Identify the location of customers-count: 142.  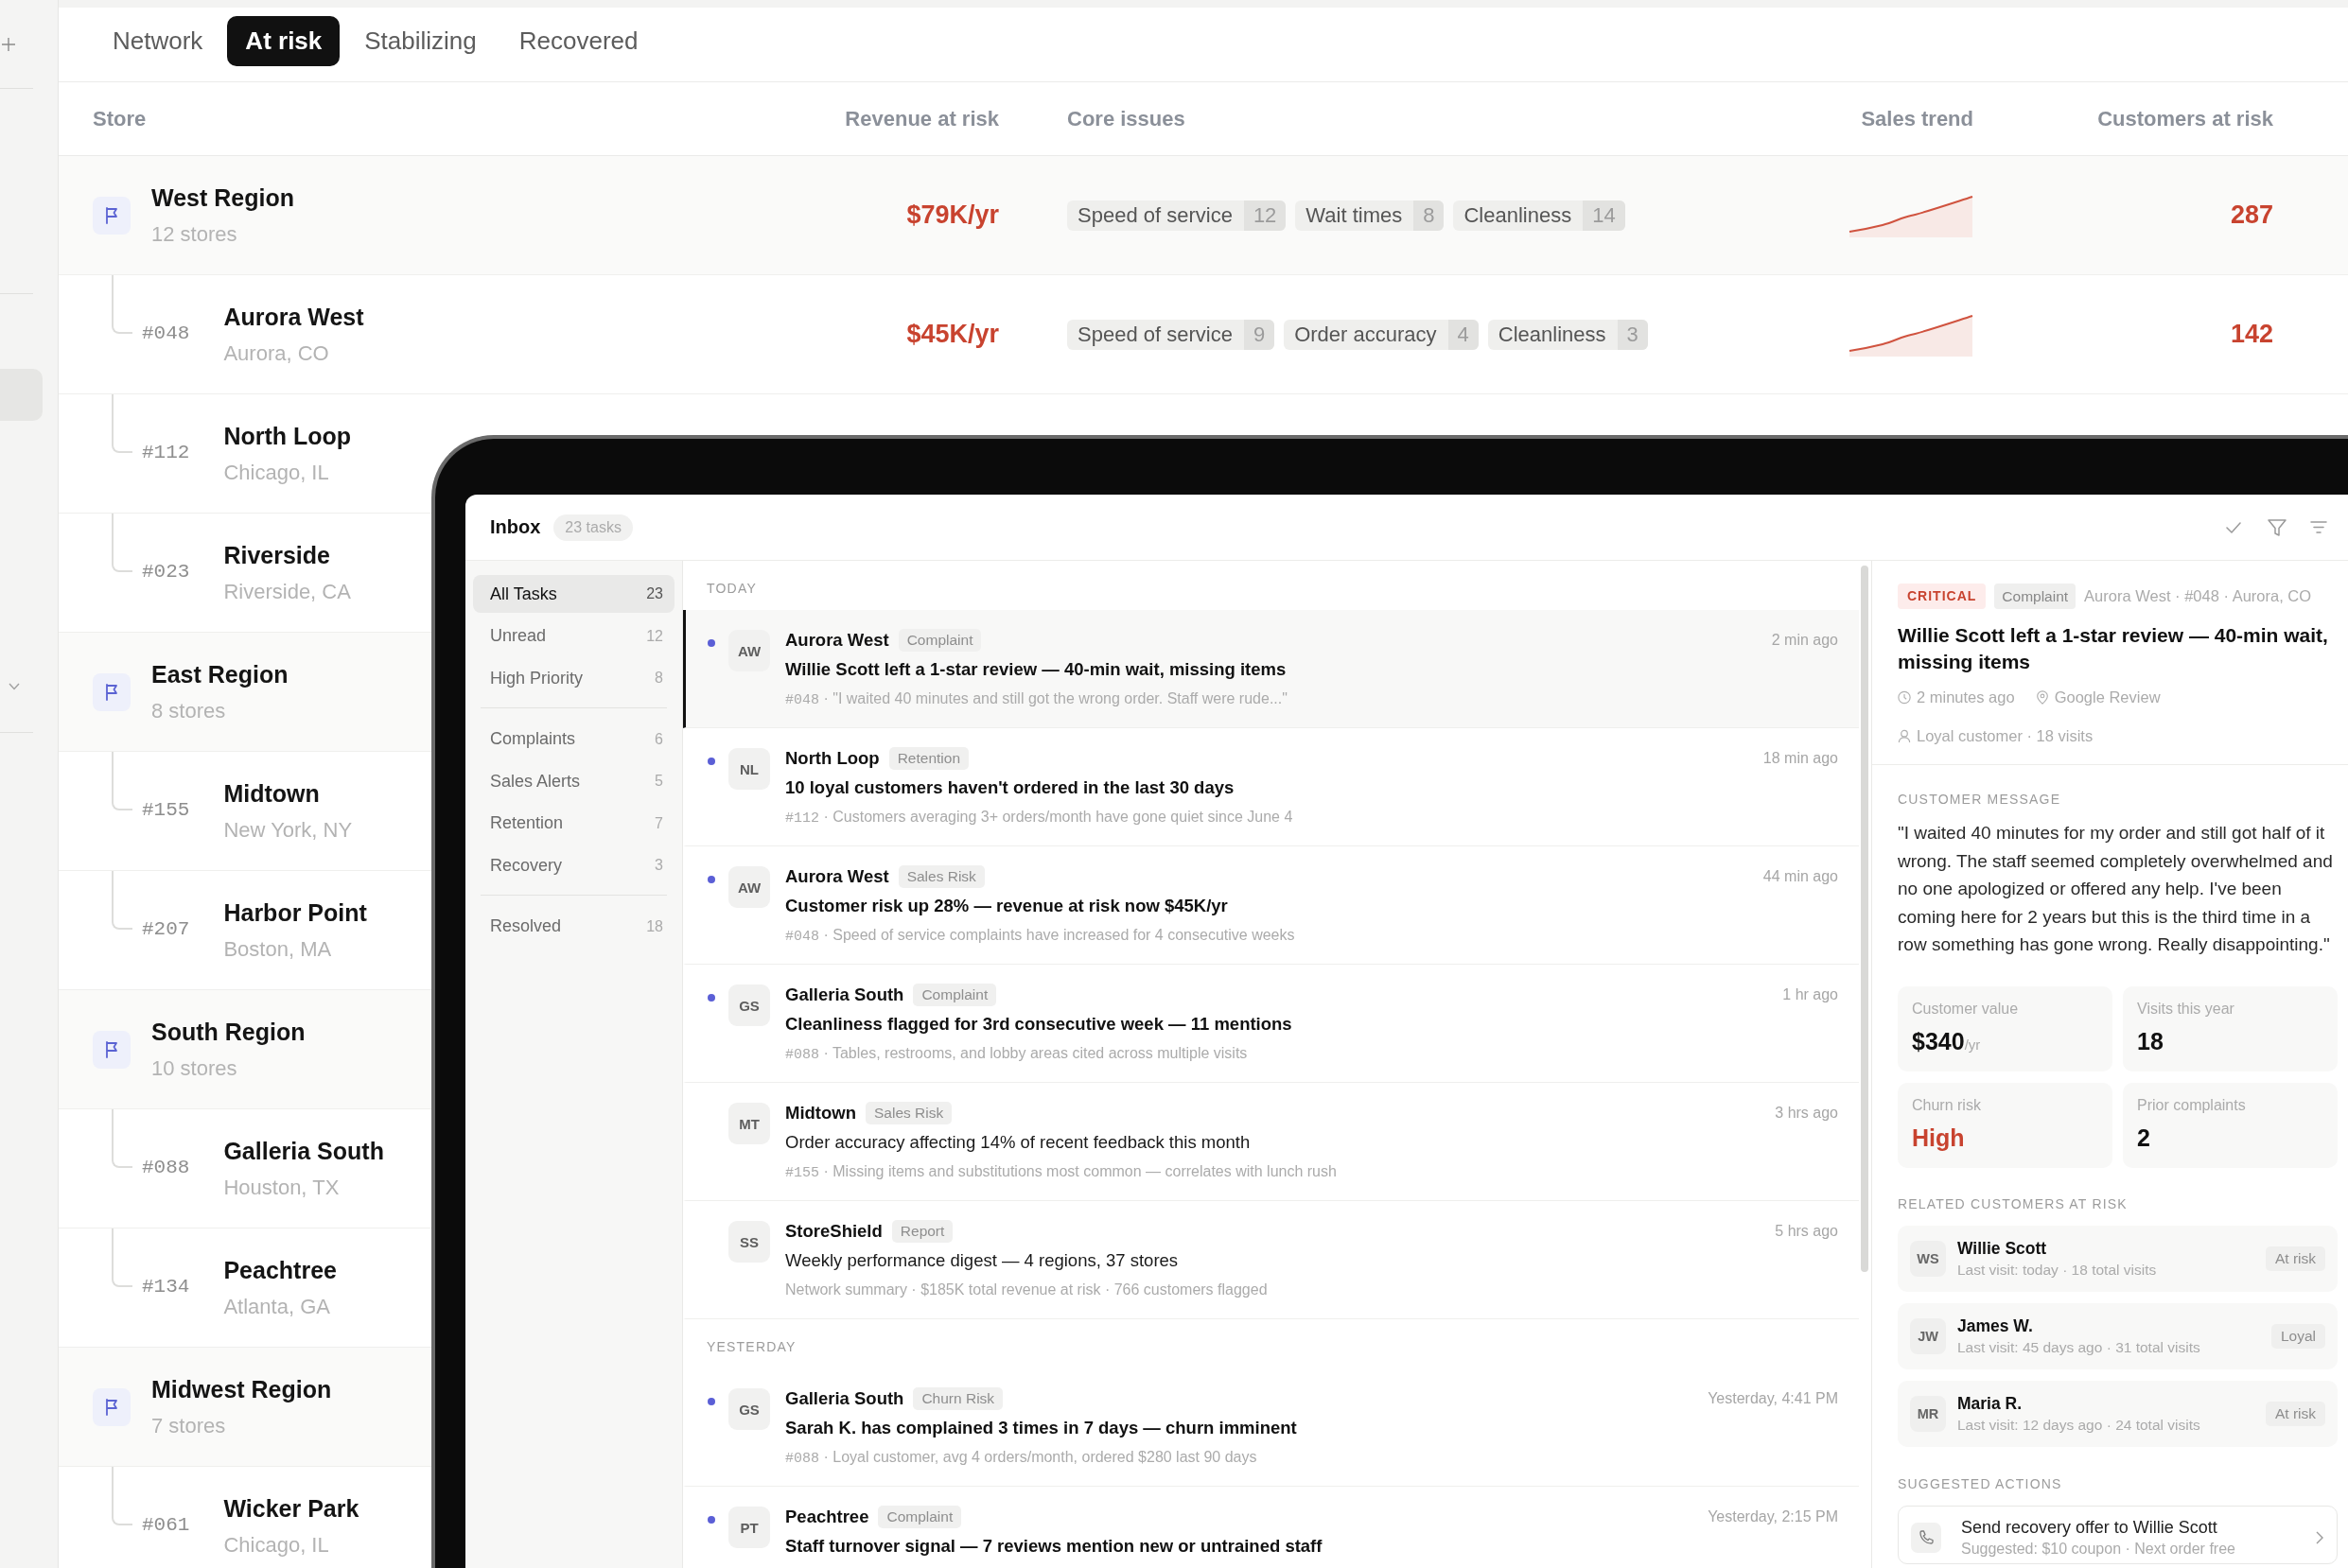
(2252, 334).